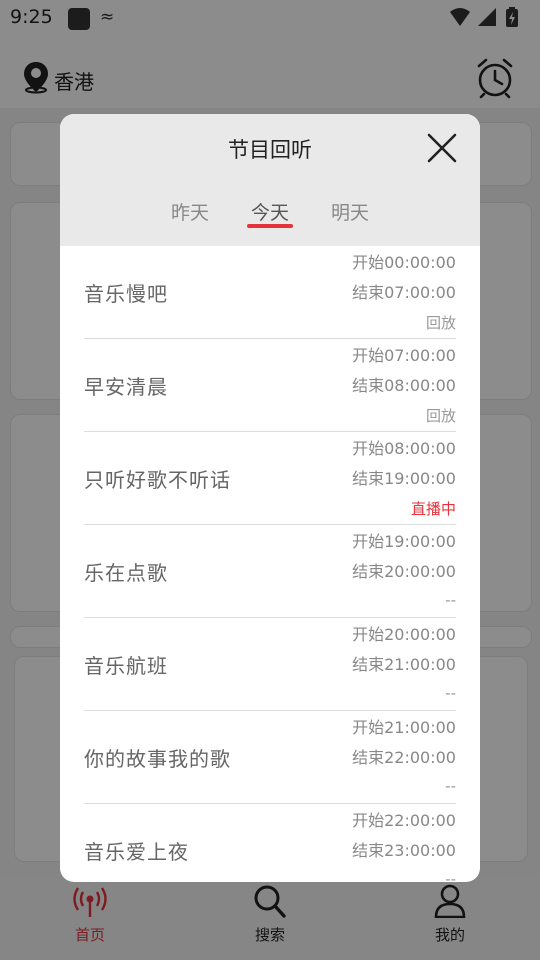 The width and height of the screenshot is (540, 960). What do you see at coordinates (270, 843) in the screenshot?
I see `program-item: 音乐爱上夜 开始22:00:00 结束23:00:00 --` at bounding box center [270, 843].